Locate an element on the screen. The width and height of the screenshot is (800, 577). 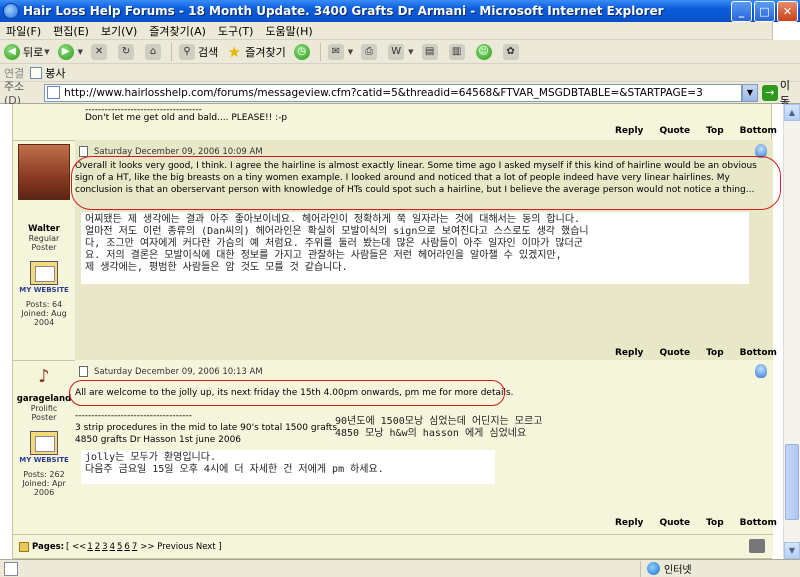
folder-icon is located at coordinates (24, 546).